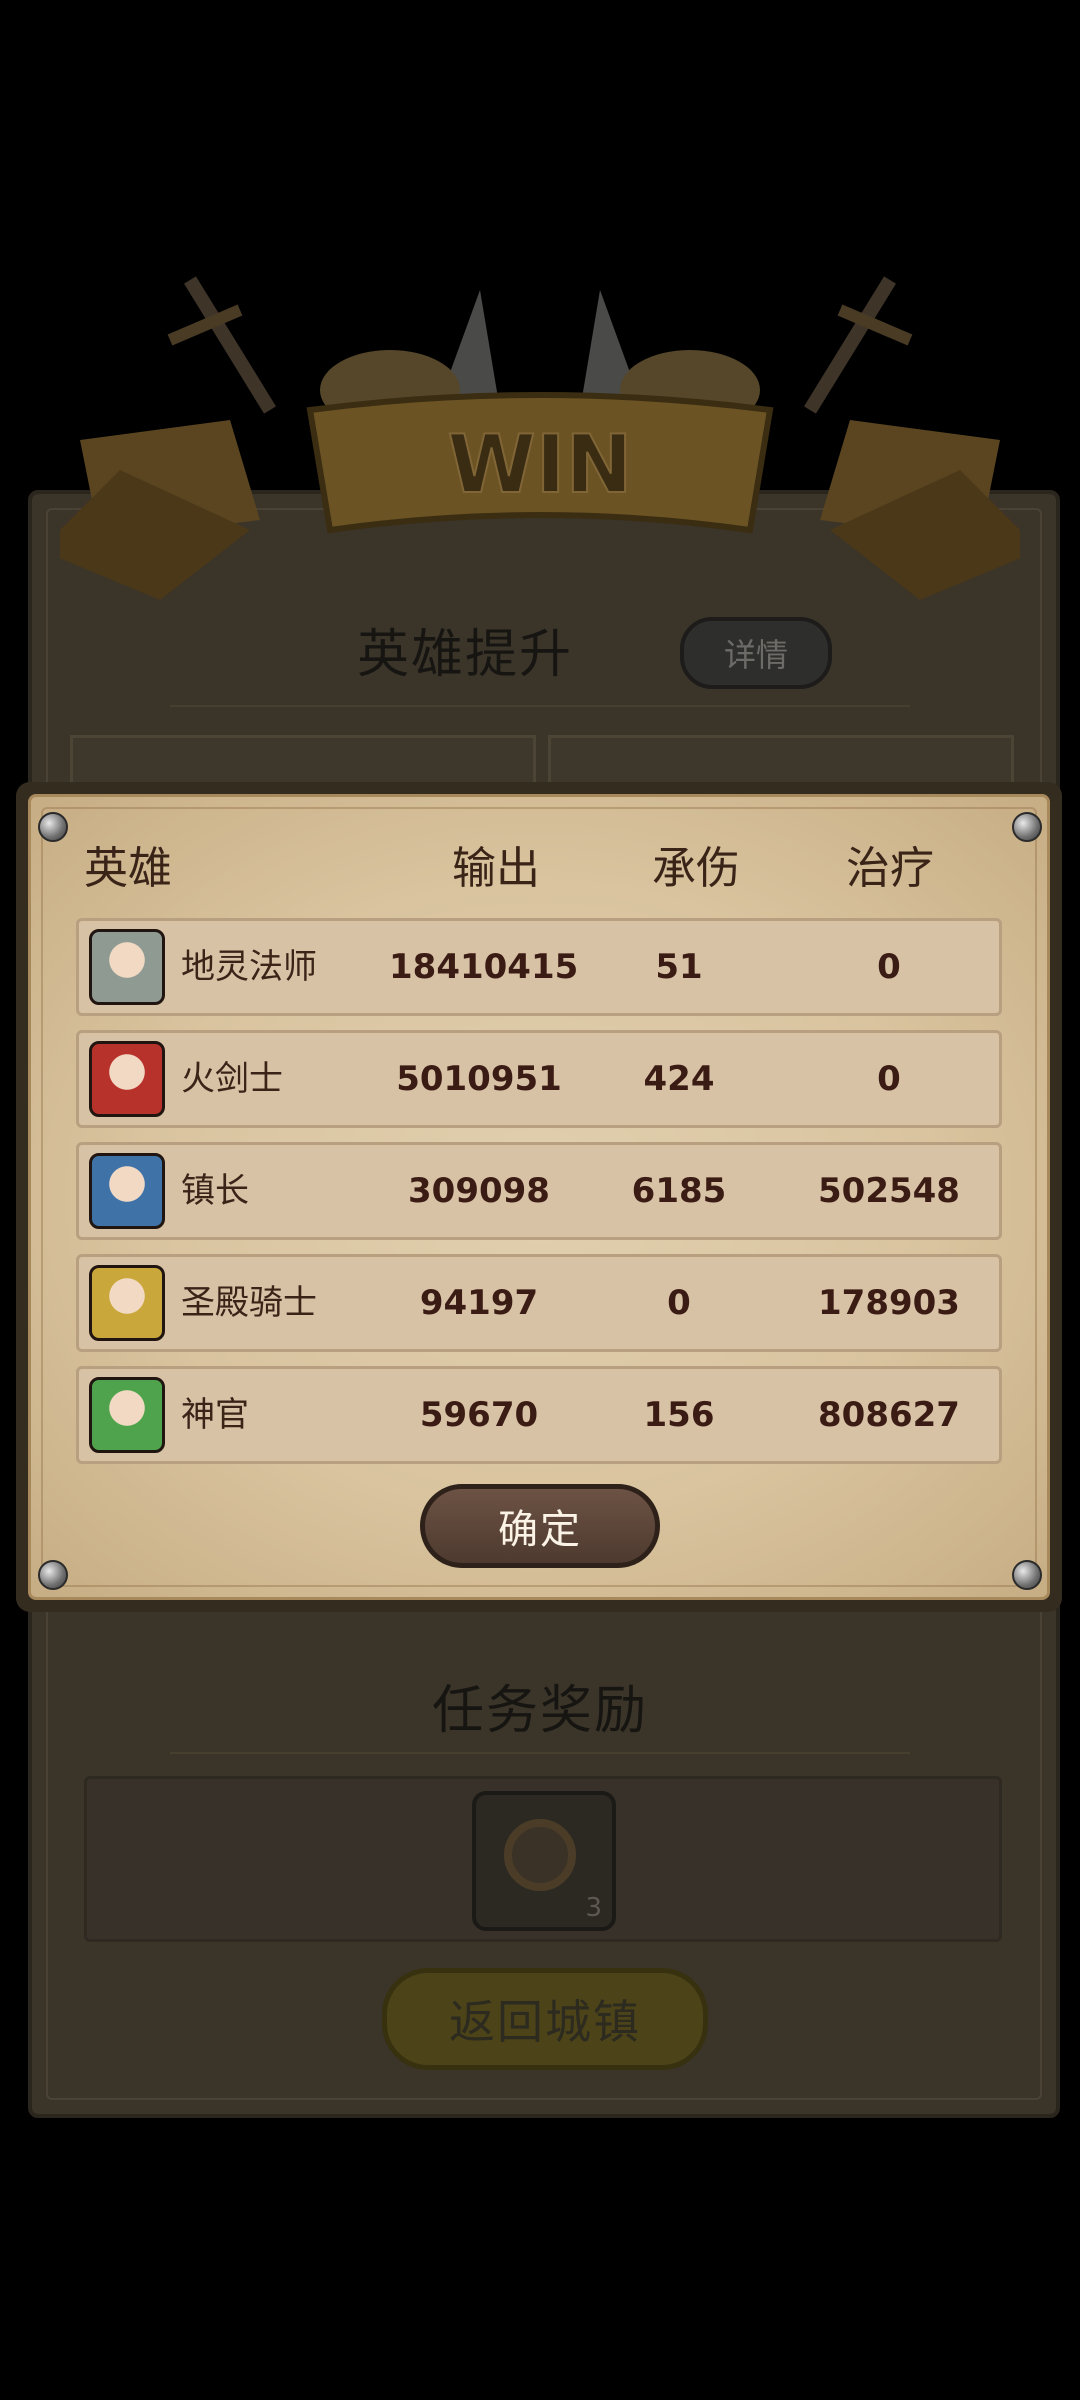 This screenshot has height=2400, width=1080. What do you see at coordinates (540, 464) in the screenshot?
I see `win-text: WIN` at bounding box center [540, 464].